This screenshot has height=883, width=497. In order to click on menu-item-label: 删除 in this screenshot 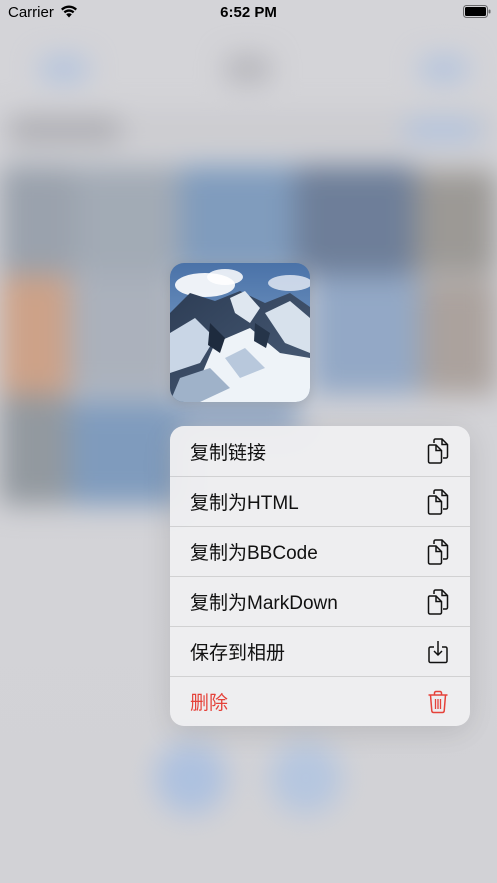, I will do `click(209, 703)`.